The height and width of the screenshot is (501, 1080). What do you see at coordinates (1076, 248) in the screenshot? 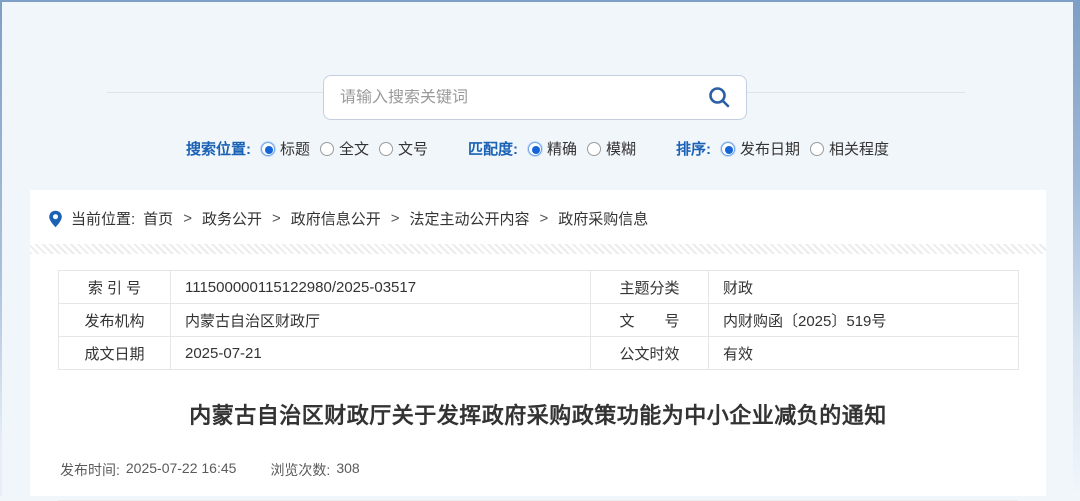
I see `window-frame-right` at bounding box center [1076, 248].